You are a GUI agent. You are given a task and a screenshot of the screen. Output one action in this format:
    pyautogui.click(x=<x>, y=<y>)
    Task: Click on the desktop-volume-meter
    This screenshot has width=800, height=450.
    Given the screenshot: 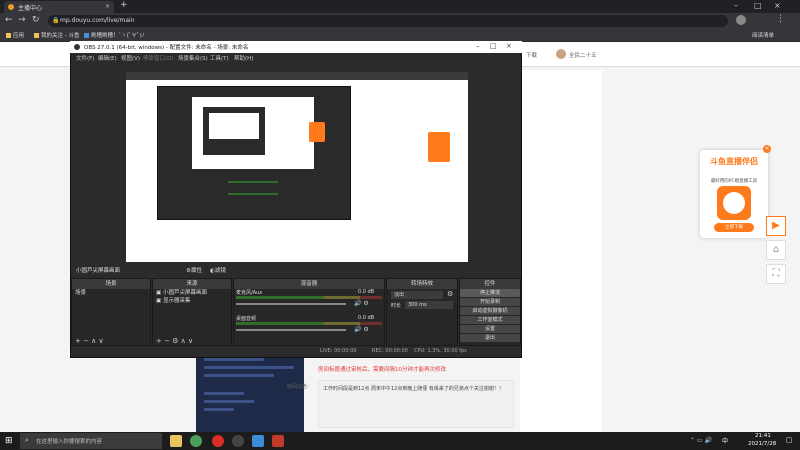 What is the action you would take?
    pyautogui.click(x=309, y=323)
    